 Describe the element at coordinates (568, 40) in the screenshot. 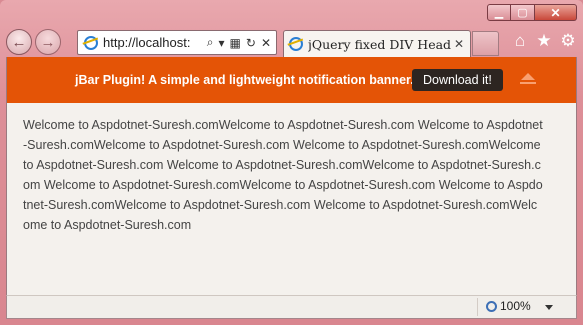

I see `gear-icon: ⚙` at that location.